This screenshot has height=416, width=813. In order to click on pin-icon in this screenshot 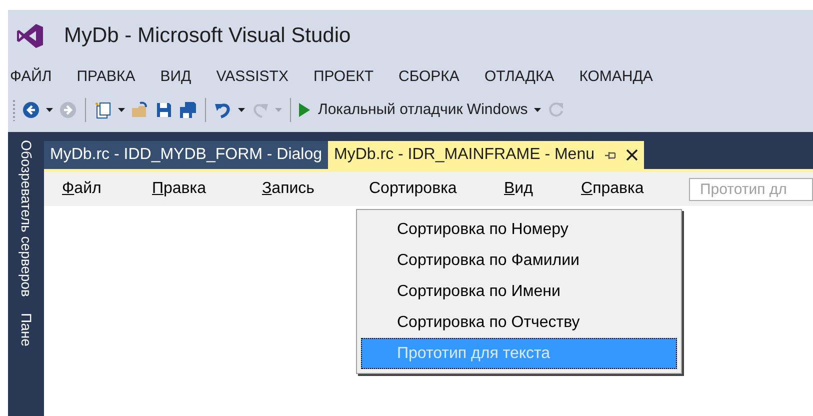, I will do `click(610, 155)`.